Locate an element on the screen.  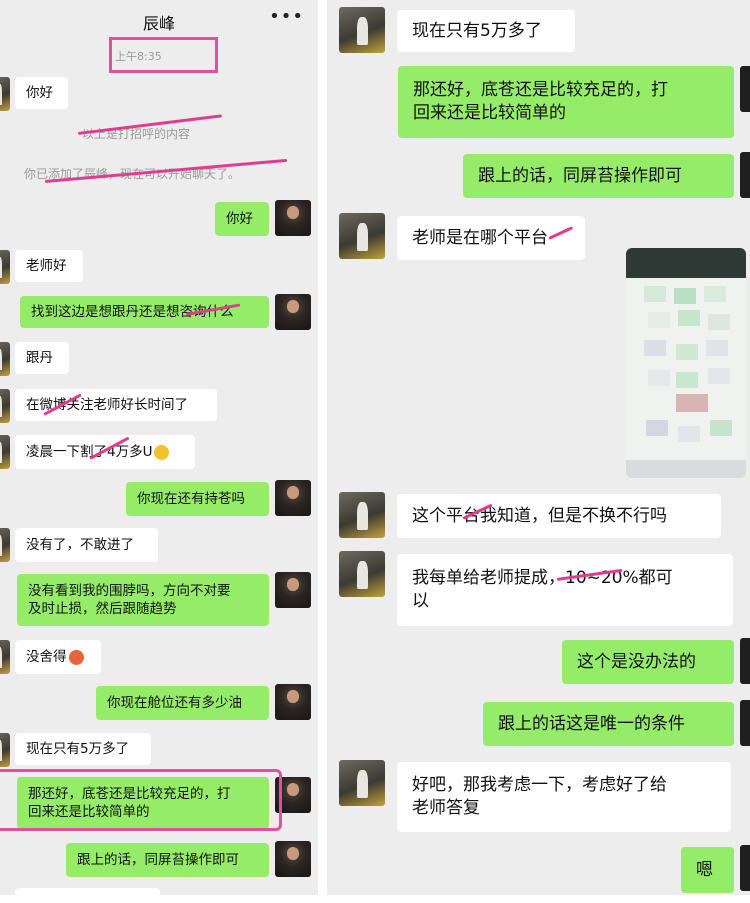
highlight-box-message is located at coordinates (141, 800).